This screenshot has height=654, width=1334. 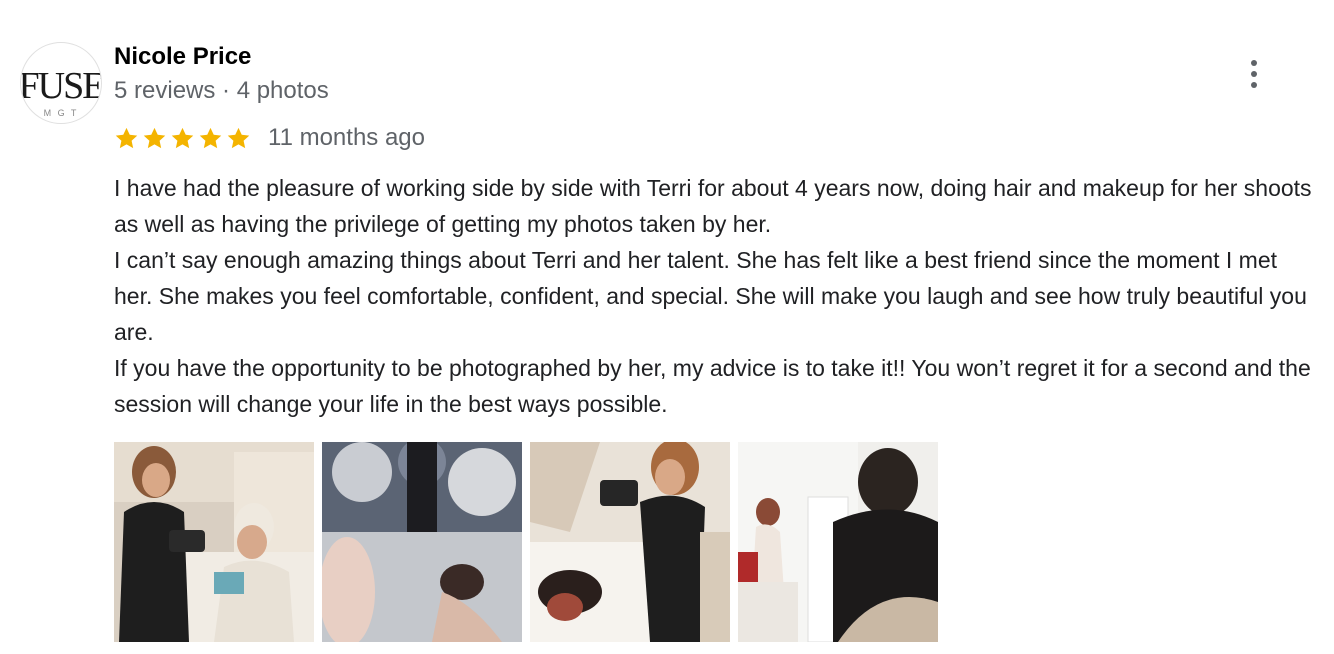 I want to click on reviewer-name: Nicole Price, so click(x=182, y=57).